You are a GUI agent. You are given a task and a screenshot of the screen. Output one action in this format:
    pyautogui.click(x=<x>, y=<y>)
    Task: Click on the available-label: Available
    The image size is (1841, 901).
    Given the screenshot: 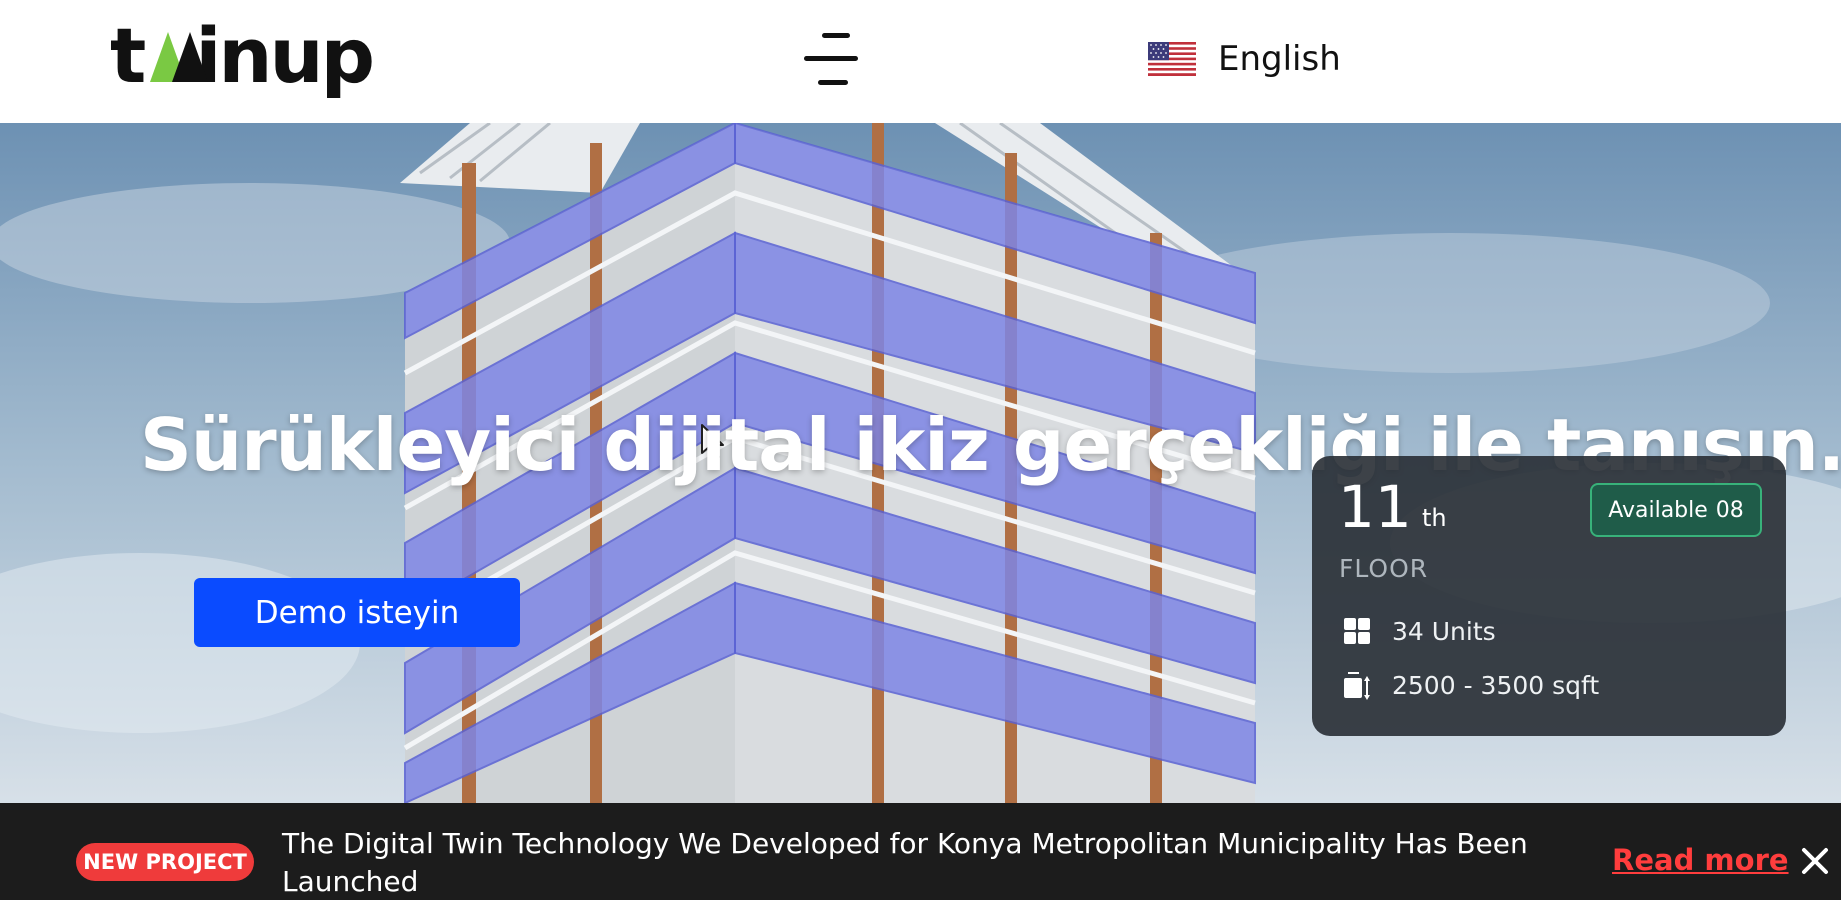 What is the action you would take?
    pyautogui.click(x=1658, y=510)
    